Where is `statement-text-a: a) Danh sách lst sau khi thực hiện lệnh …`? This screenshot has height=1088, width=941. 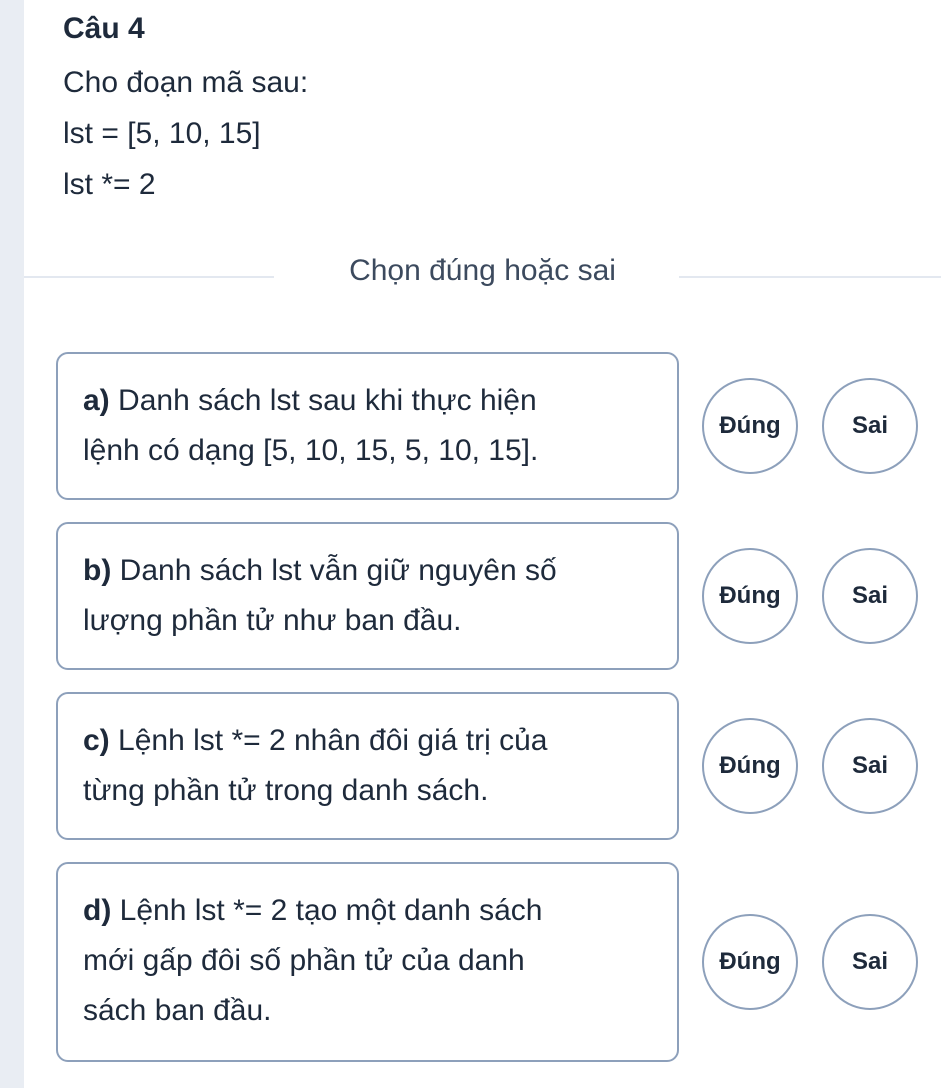
statement-text-a: a) Danh sách lst sau khi thực hiện lệnh … is located at coordinates (310, 426).